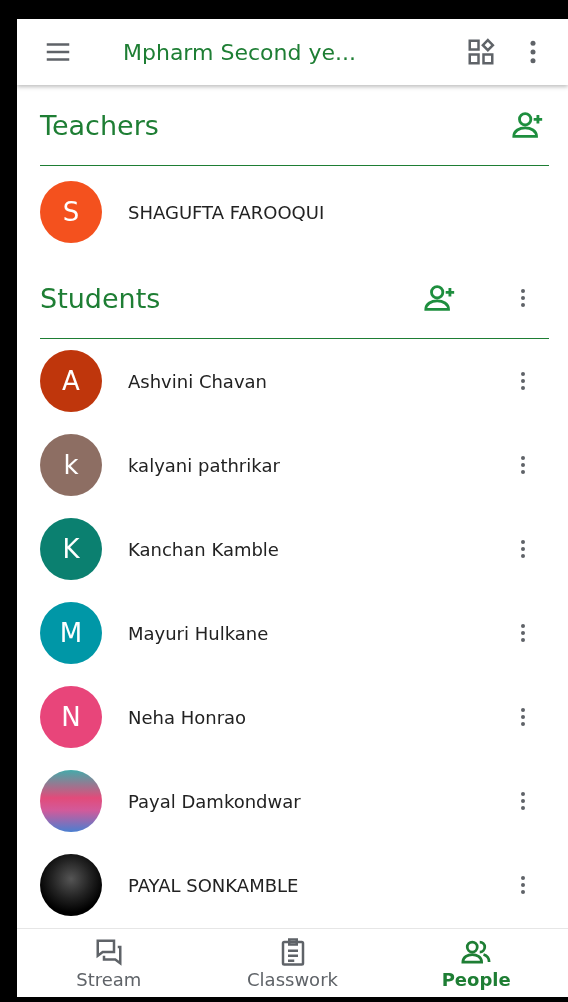  Describe the element at coordinates (481, 52) in the screenshot. I see `shapes-icon` at that location.